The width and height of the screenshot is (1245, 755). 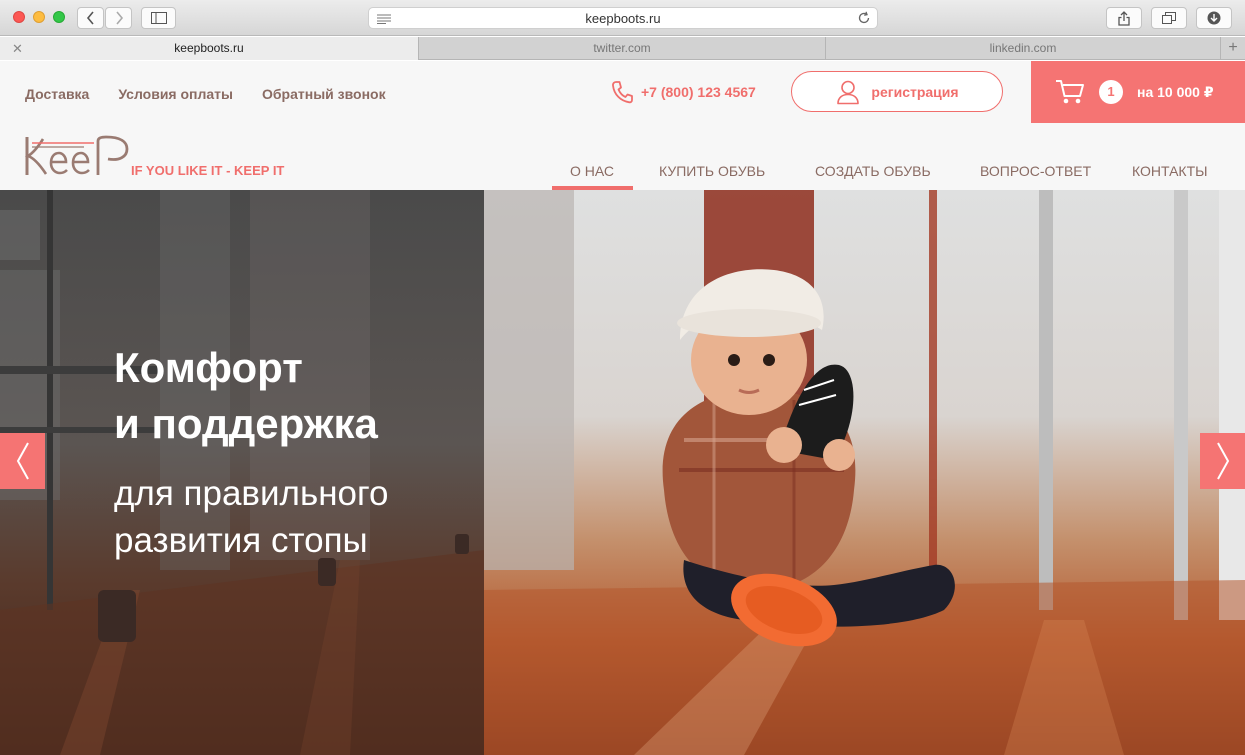 I want to click on address-url: keepboots.ru, so click(x=623, y=18).